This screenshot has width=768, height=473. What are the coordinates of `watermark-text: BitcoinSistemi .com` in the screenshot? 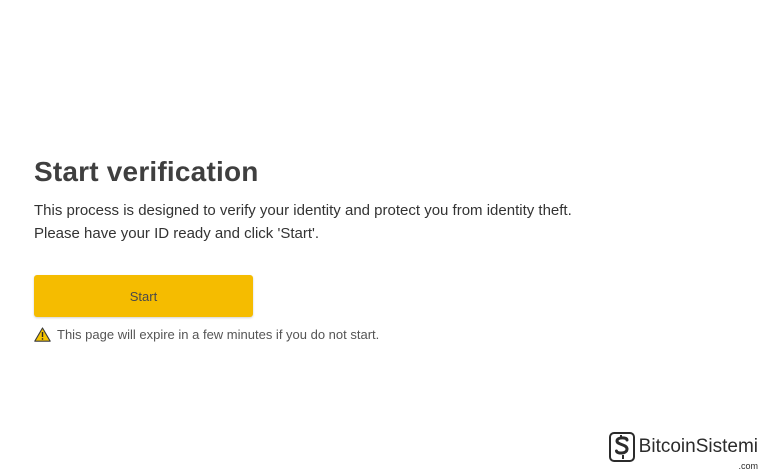 It's located at (698, 453).